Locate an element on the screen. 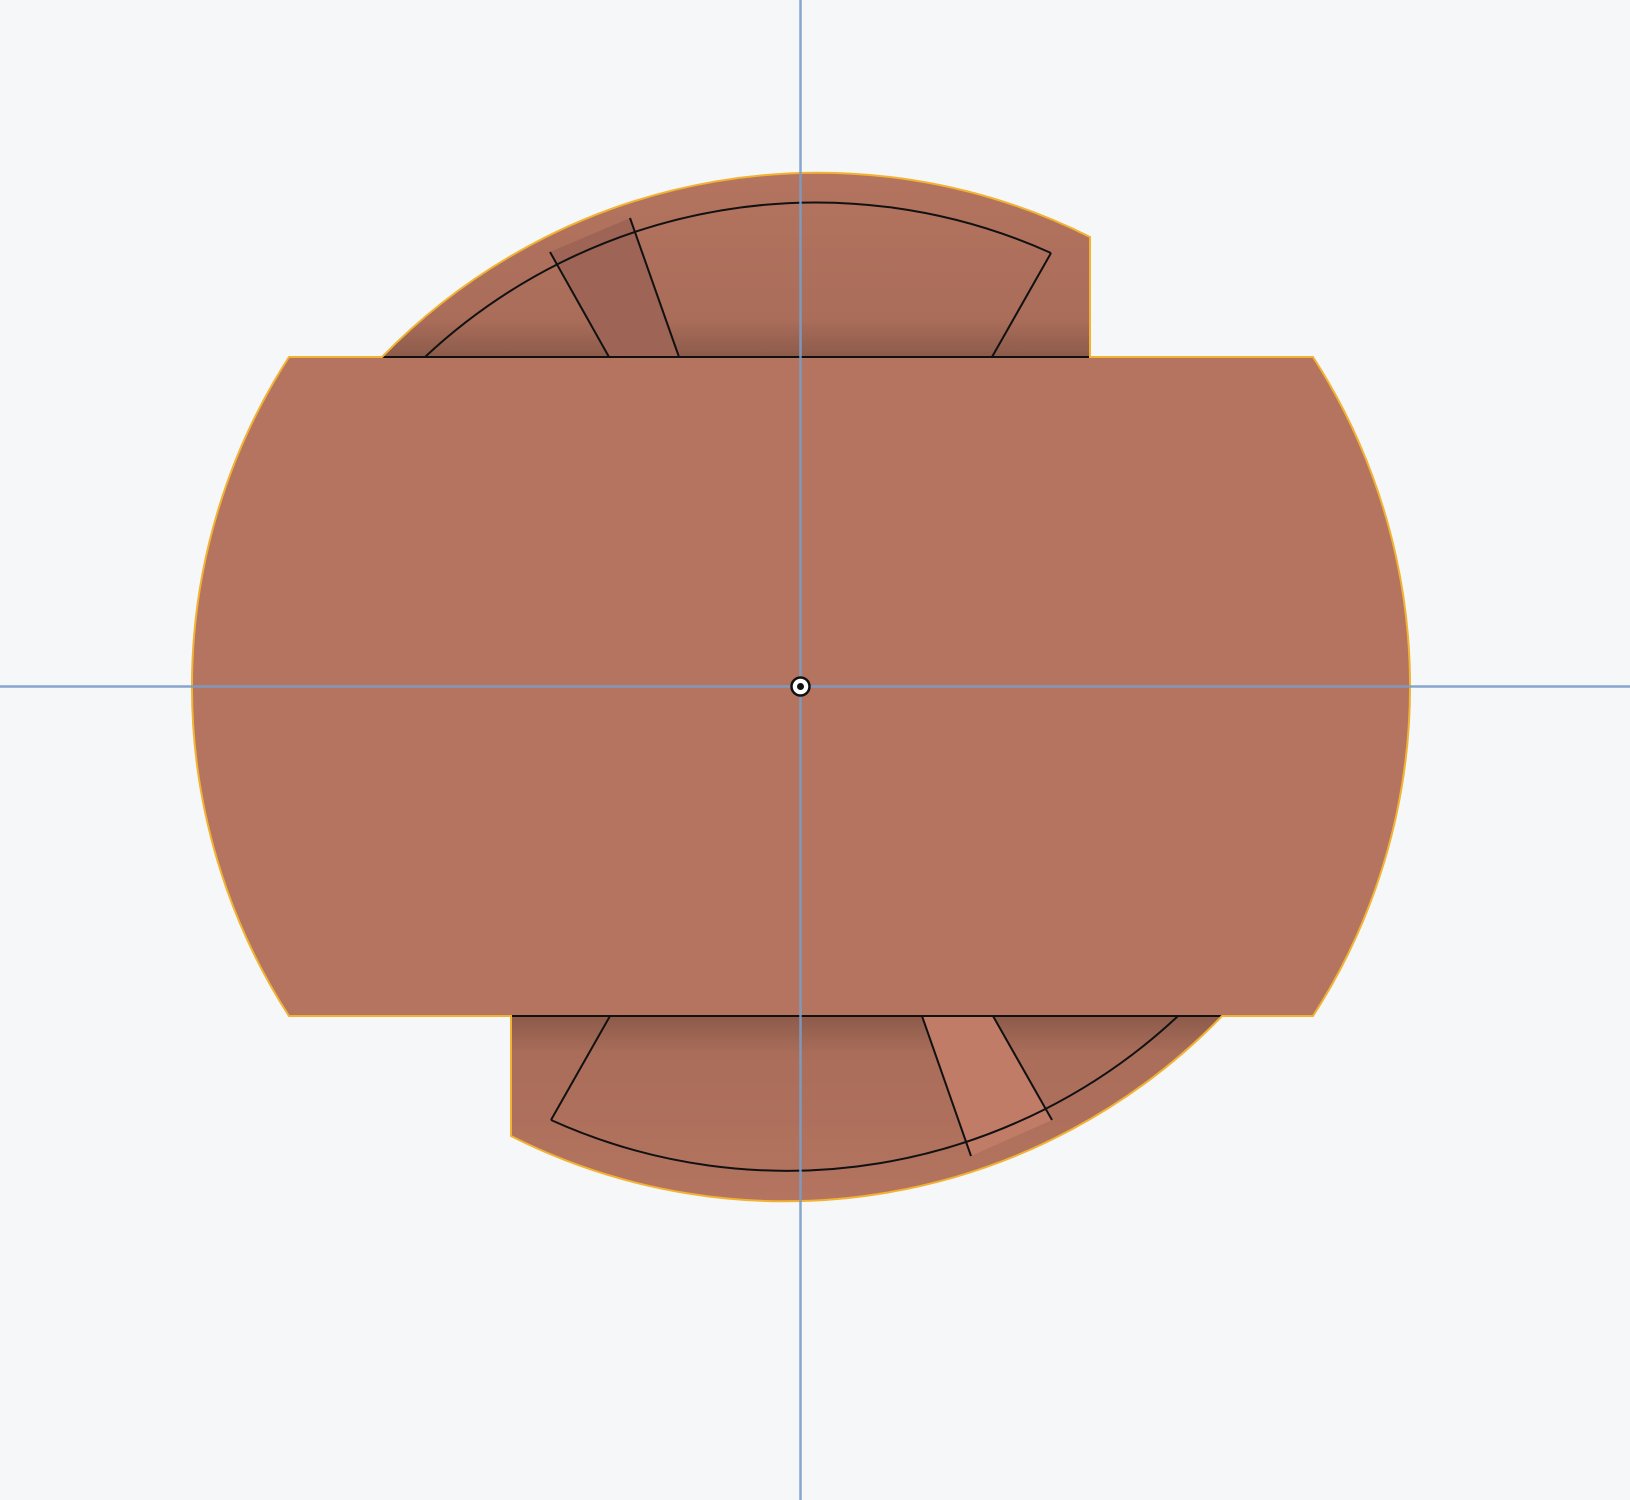 This screenshot has width=1630, height=1500. origin-point-icon is located at coordinates (800, 686).